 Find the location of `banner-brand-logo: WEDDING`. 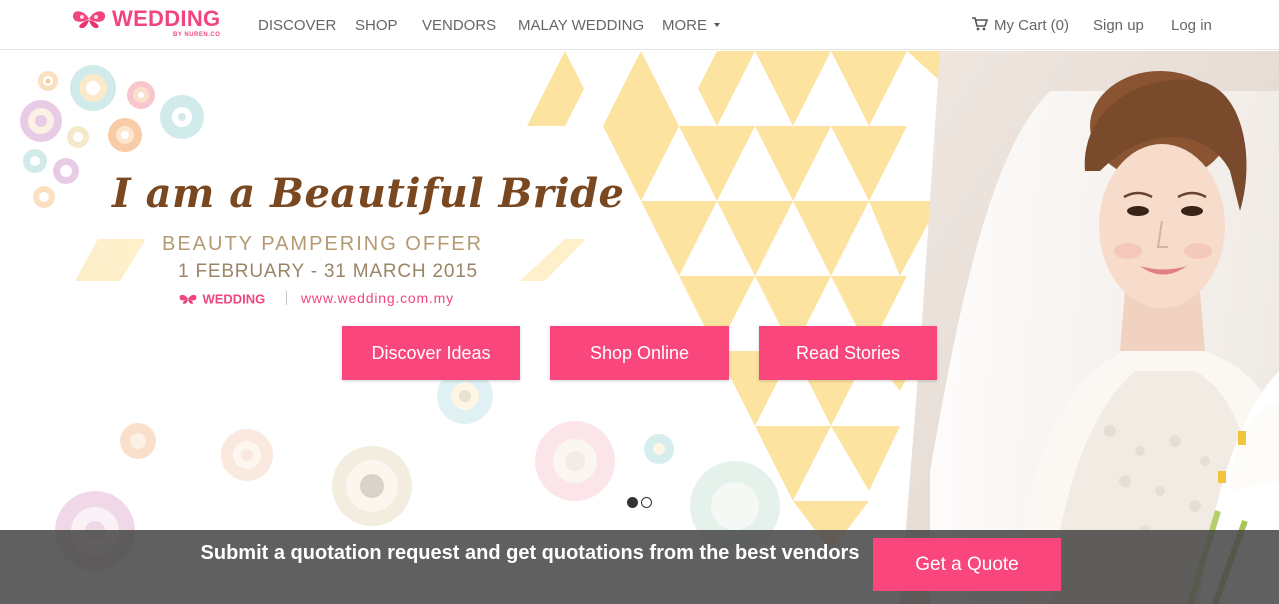

banner-brand-logo: WEDDING is located at coordinates (221, 299).